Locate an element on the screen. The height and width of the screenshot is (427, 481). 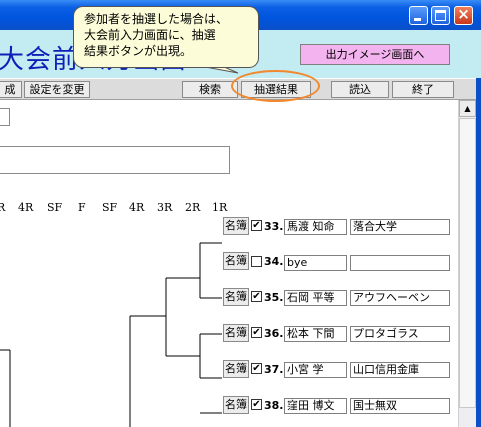
callout-line: 結果ボタンが出現。 is located at coordinates (138, 51).